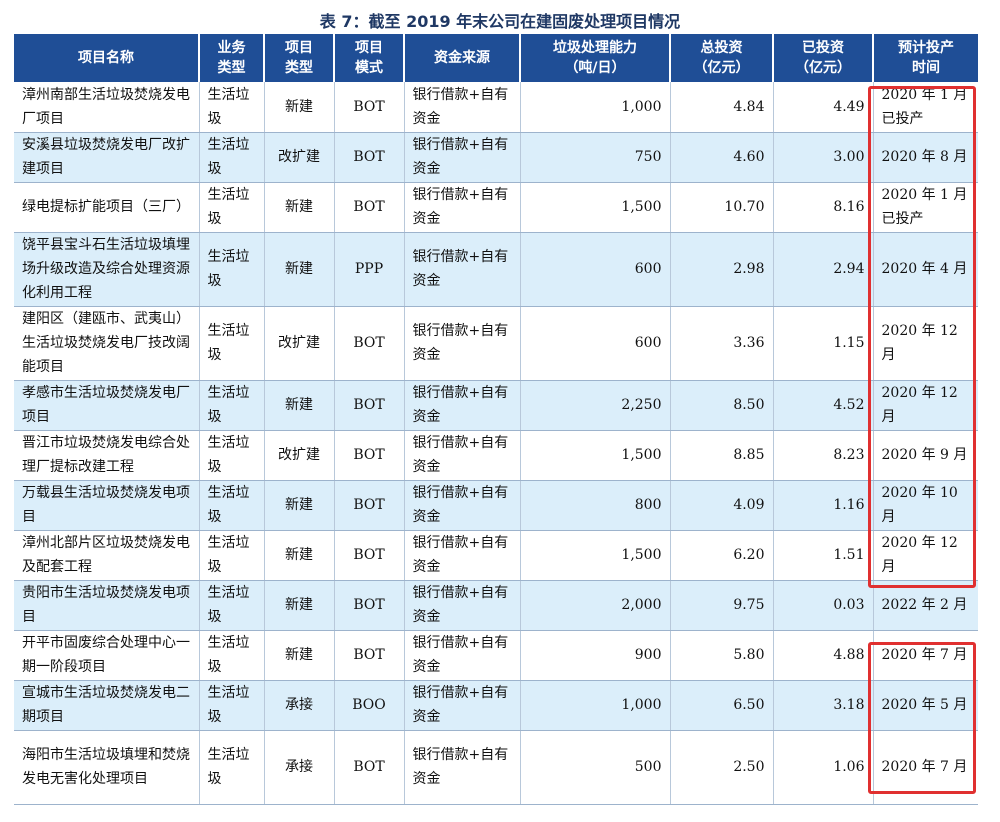 The height and width of the screenshot is (822, 1000). What do you see at coordinates (925, 605) in the screenshot?
I see `cell-expected-time: 2022 年 2 月` at bounding box center [925, 605].